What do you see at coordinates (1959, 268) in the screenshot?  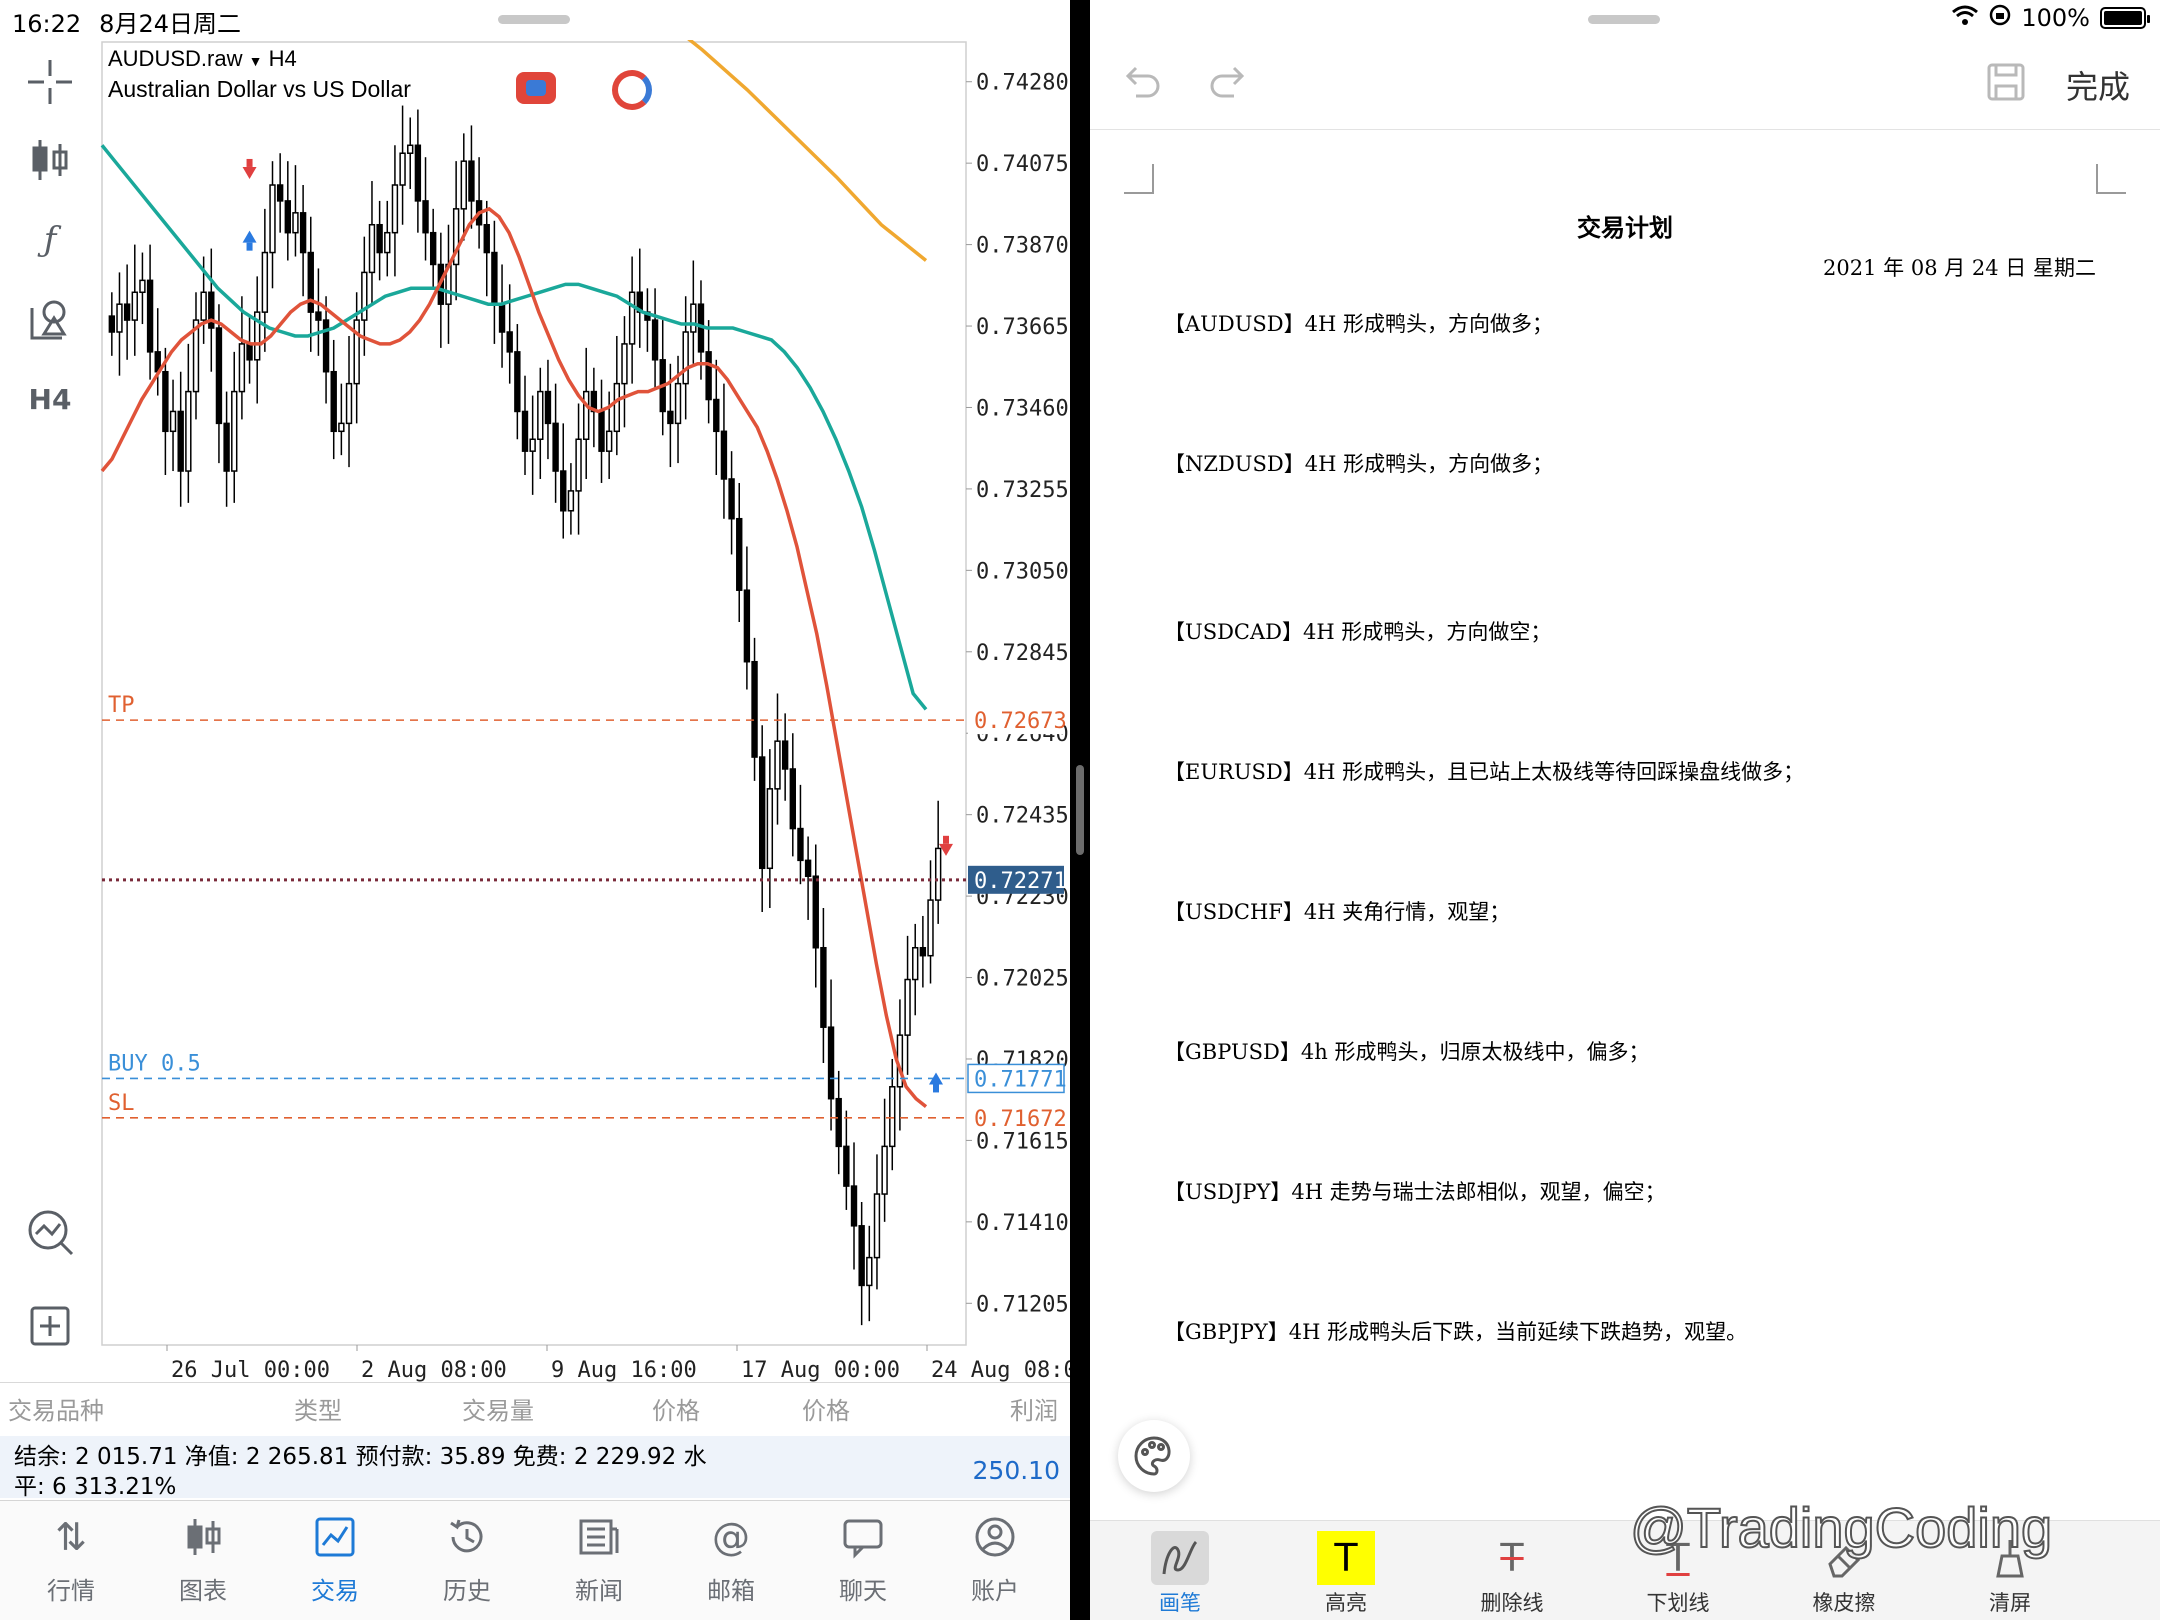 I see `doc-date: 2021 年 08 月 24 日 星期二` at bounding box center [1959, 268].